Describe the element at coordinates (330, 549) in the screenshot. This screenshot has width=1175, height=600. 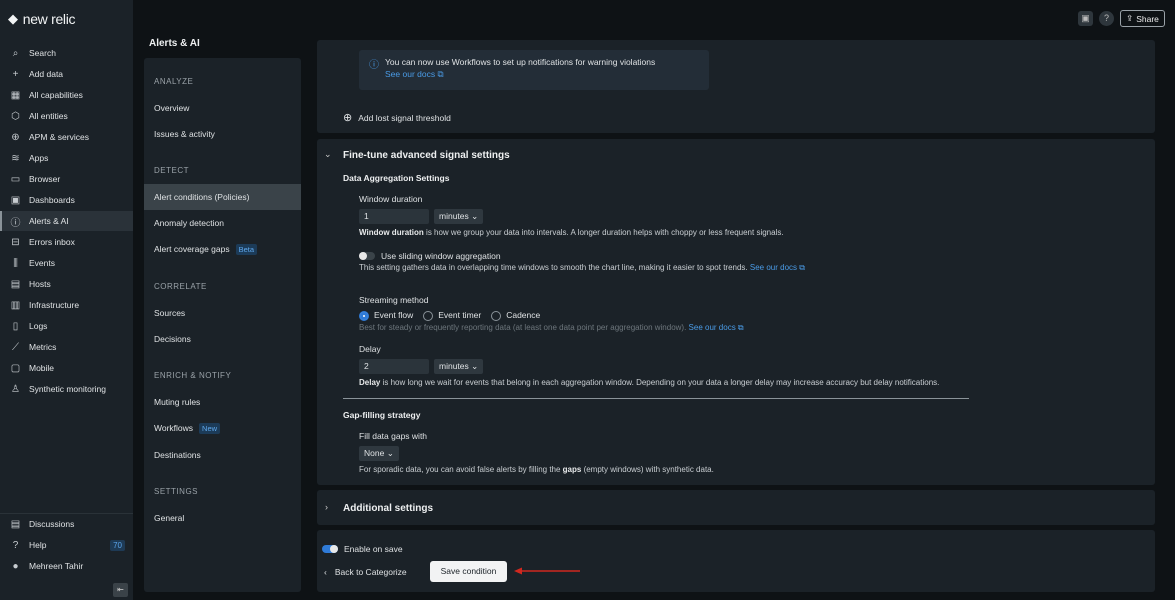
I see `enable-on-save-toggle` at that location.